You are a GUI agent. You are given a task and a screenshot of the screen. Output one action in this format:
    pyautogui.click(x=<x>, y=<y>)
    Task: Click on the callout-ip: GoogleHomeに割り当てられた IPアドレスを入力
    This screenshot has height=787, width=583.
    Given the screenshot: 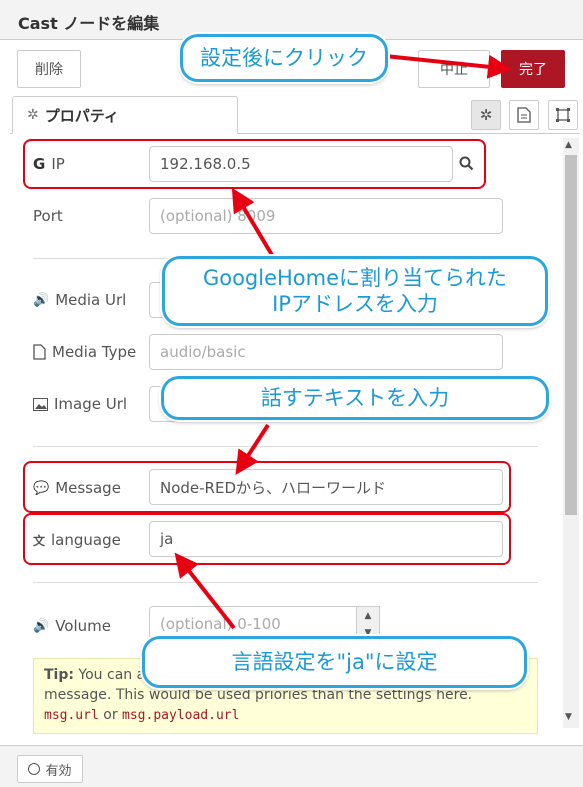 What is the action you would take?
    pyautogui.click(x=355, y=291)
    